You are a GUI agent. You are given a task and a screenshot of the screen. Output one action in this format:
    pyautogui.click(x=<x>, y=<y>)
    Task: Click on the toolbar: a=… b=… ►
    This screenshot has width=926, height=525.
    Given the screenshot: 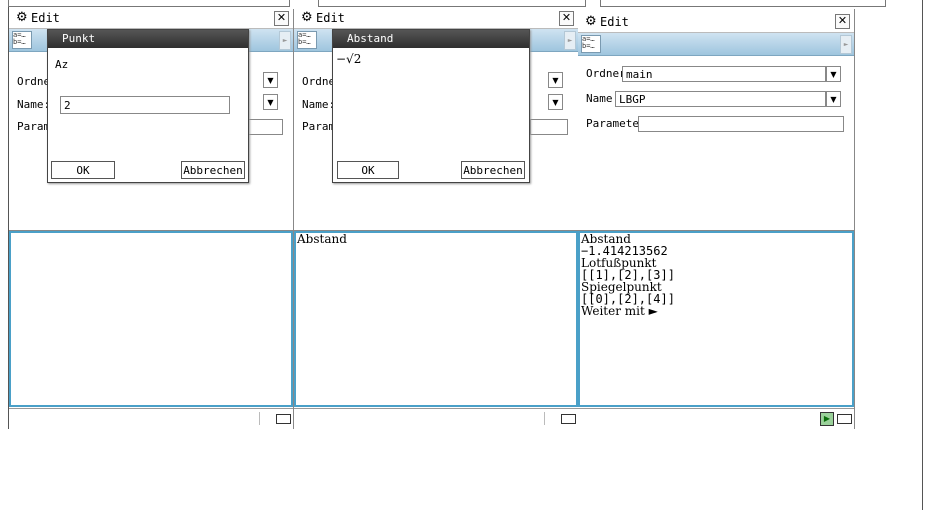 What is the action you would take?
    pyautogui.click(x=716, y=44)
    